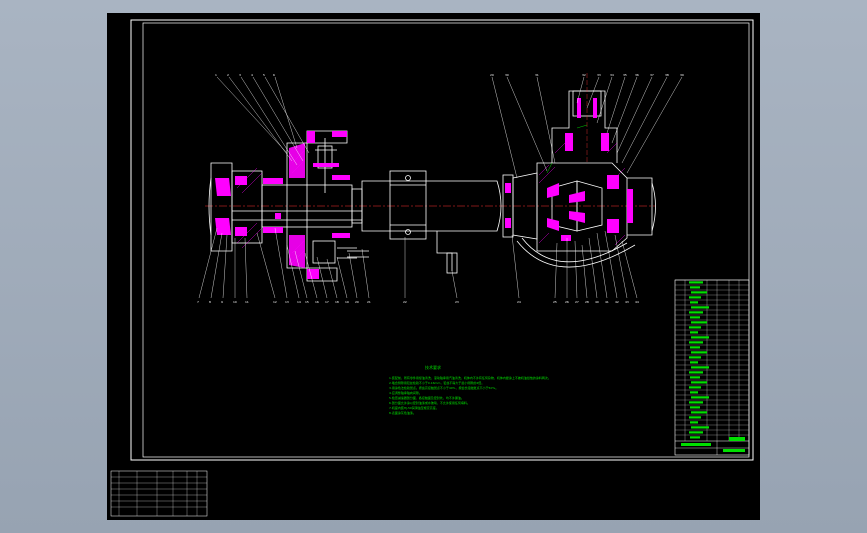 This screenshot has height=533, width=867. What do you see at coordinates (414, 407) in the screenshot?
I see `tech-req-line-7: 7.机座内装HJ-50润滑油至规定高度。` at bounding box center [414, 407].